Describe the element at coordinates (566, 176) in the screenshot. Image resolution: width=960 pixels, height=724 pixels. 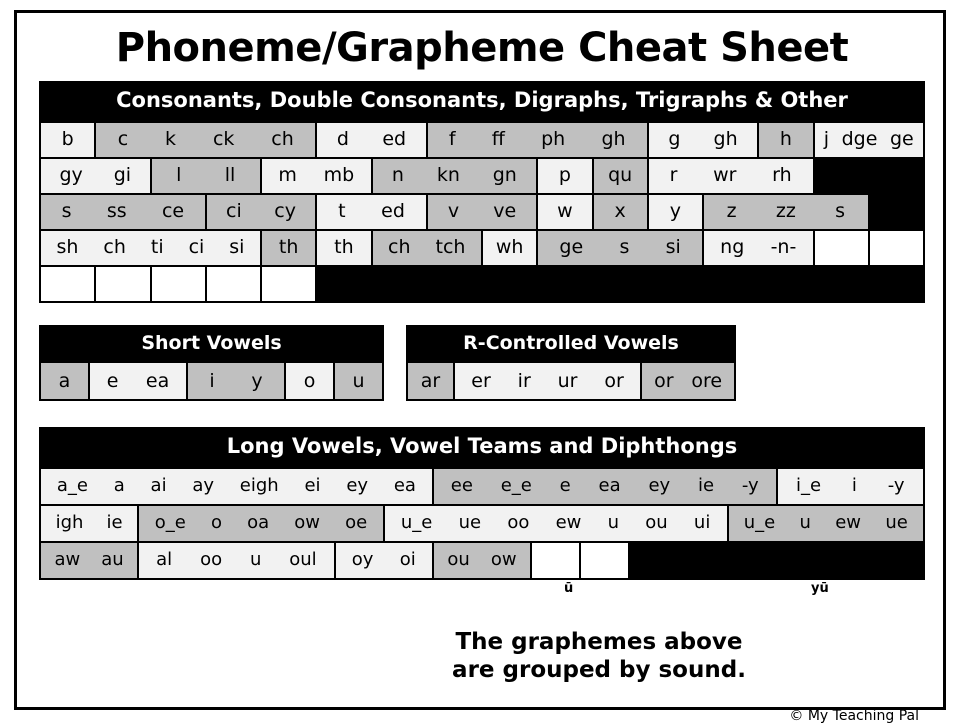
I see `grapheme-group: p` at that location.